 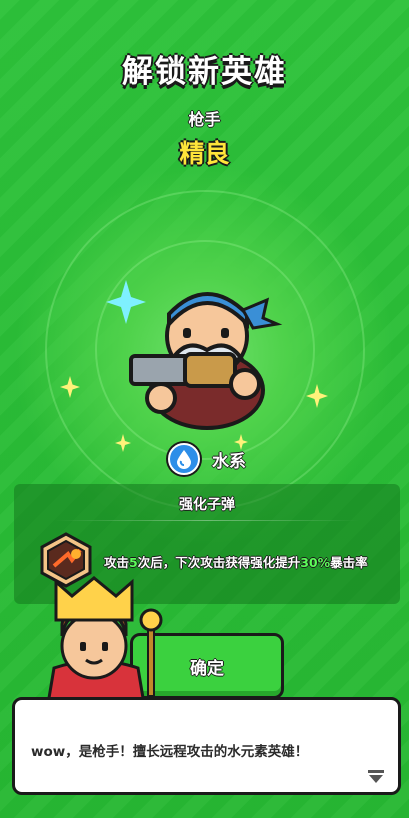 What do you see at coordinates (376, 777) in the screenshot?
I see `triangle-down-icon` at bounding box center [376, 777].